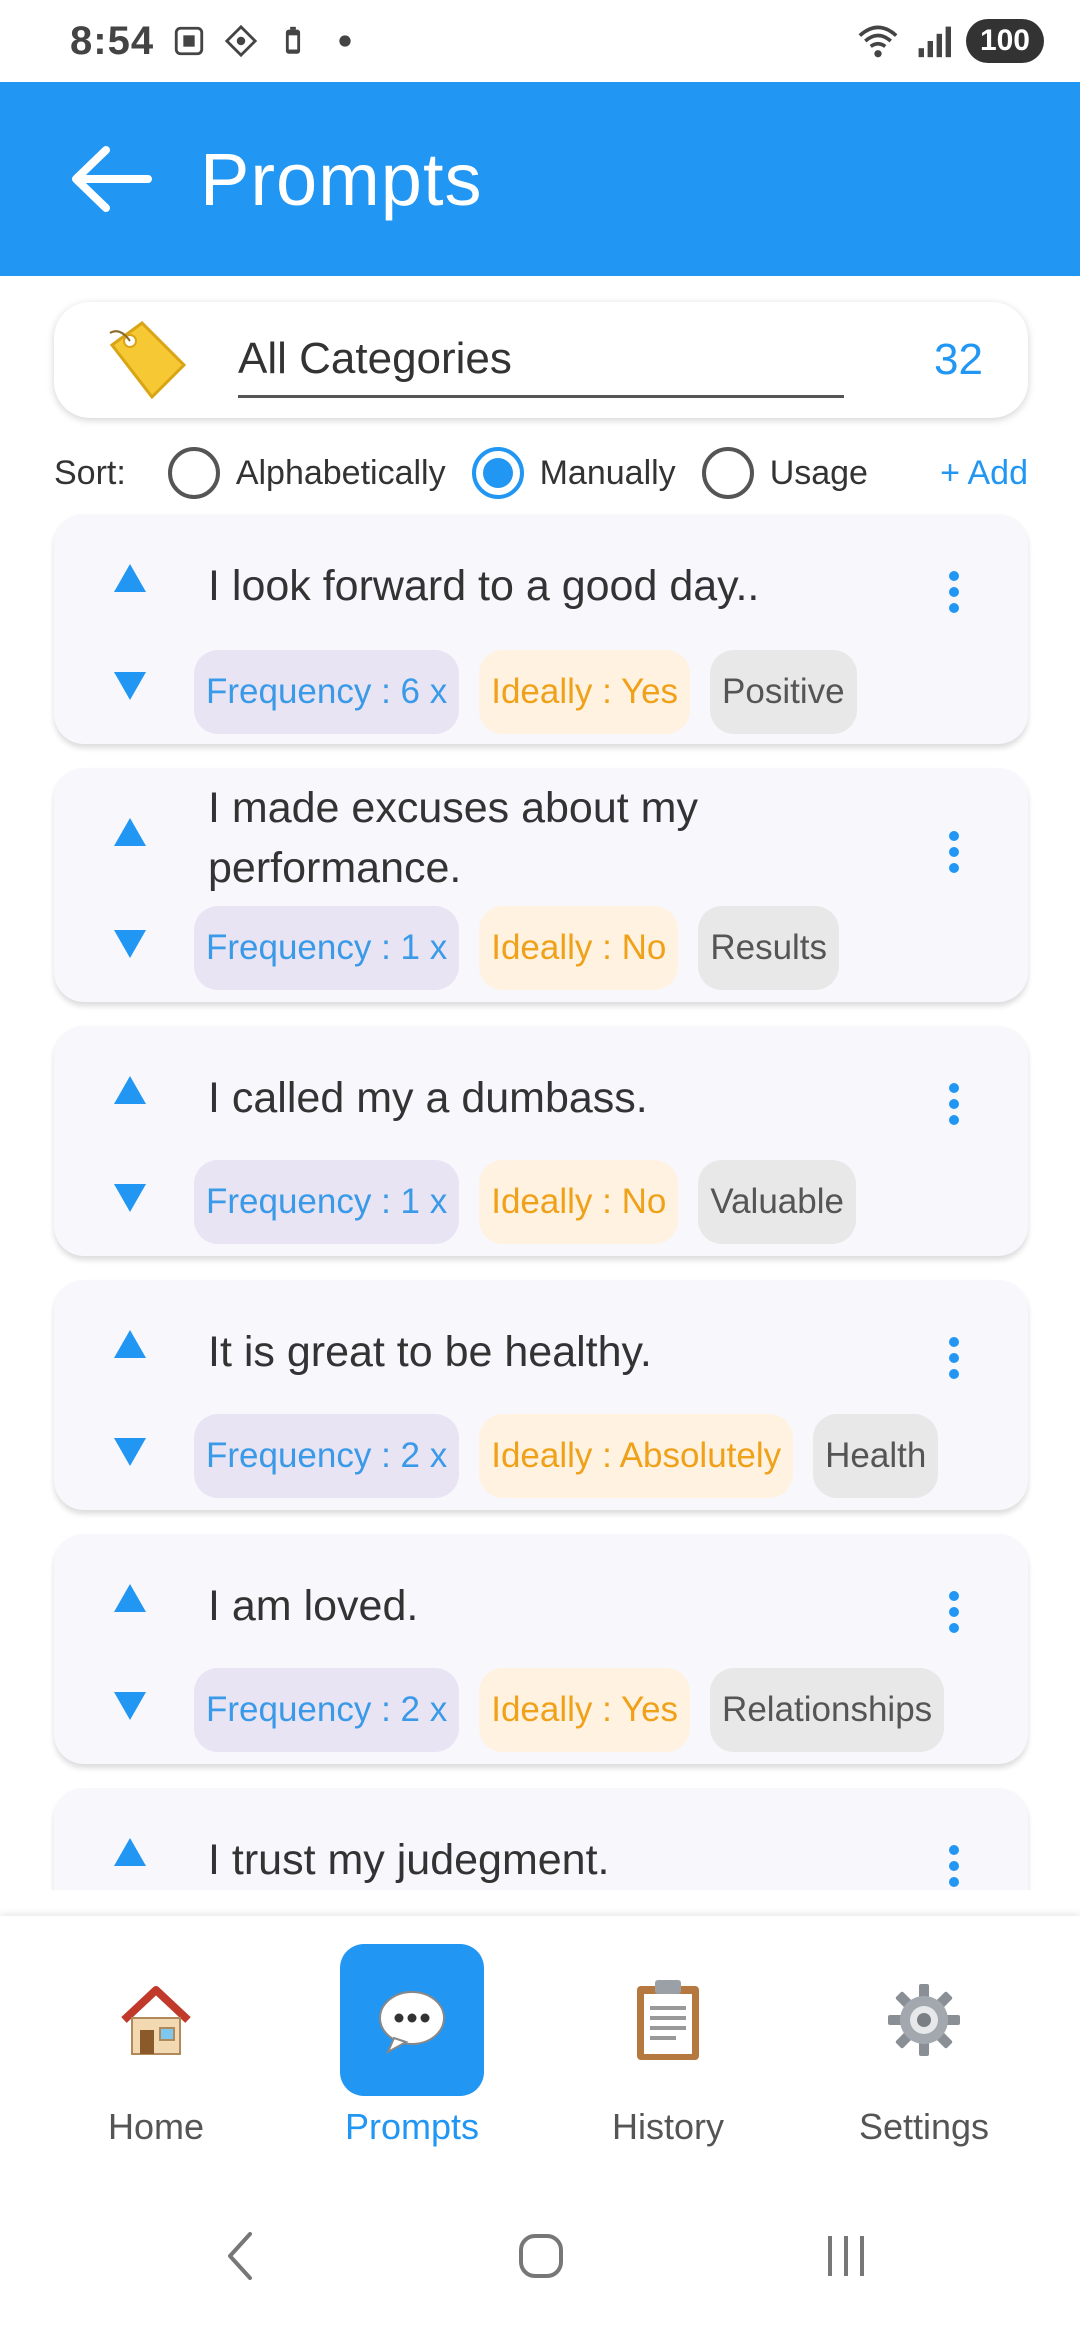 Image resolution: width=1080 pixels, height=2340 pixels. Describe the element at coordinates (846, 2256) in the screenshot. I see `system-recents-icon` at that location.